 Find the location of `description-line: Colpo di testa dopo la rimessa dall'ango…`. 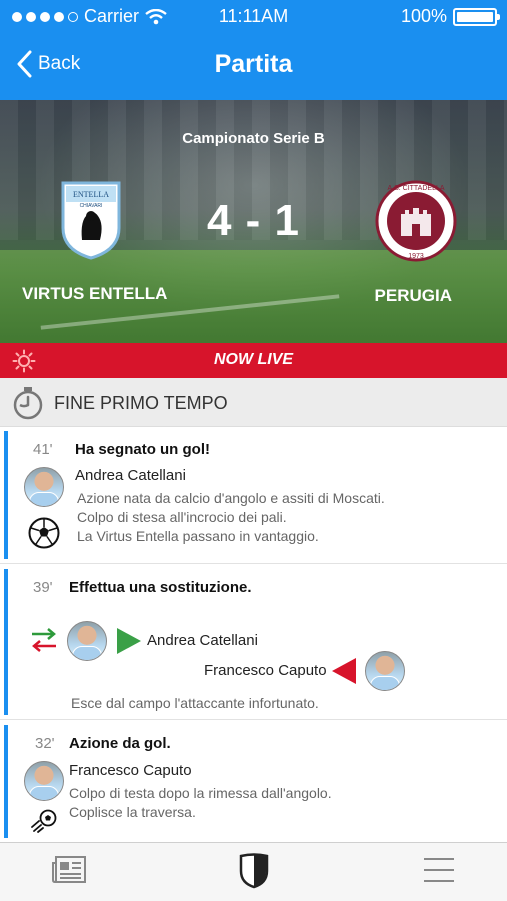

description-line: Colpo di testa dopo la rimessa dall'ango… is located at coordinates (200, 793).